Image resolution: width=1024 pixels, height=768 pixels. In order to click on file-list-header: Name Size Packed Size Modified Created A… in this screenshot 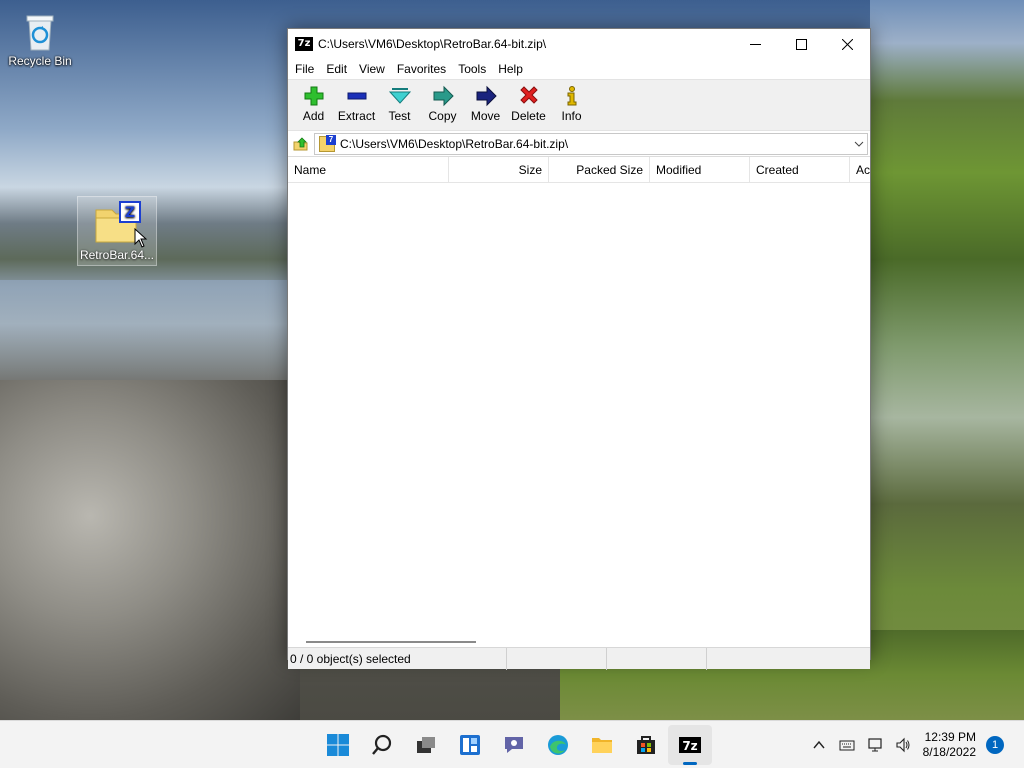, I will do `click(579, 169)`.